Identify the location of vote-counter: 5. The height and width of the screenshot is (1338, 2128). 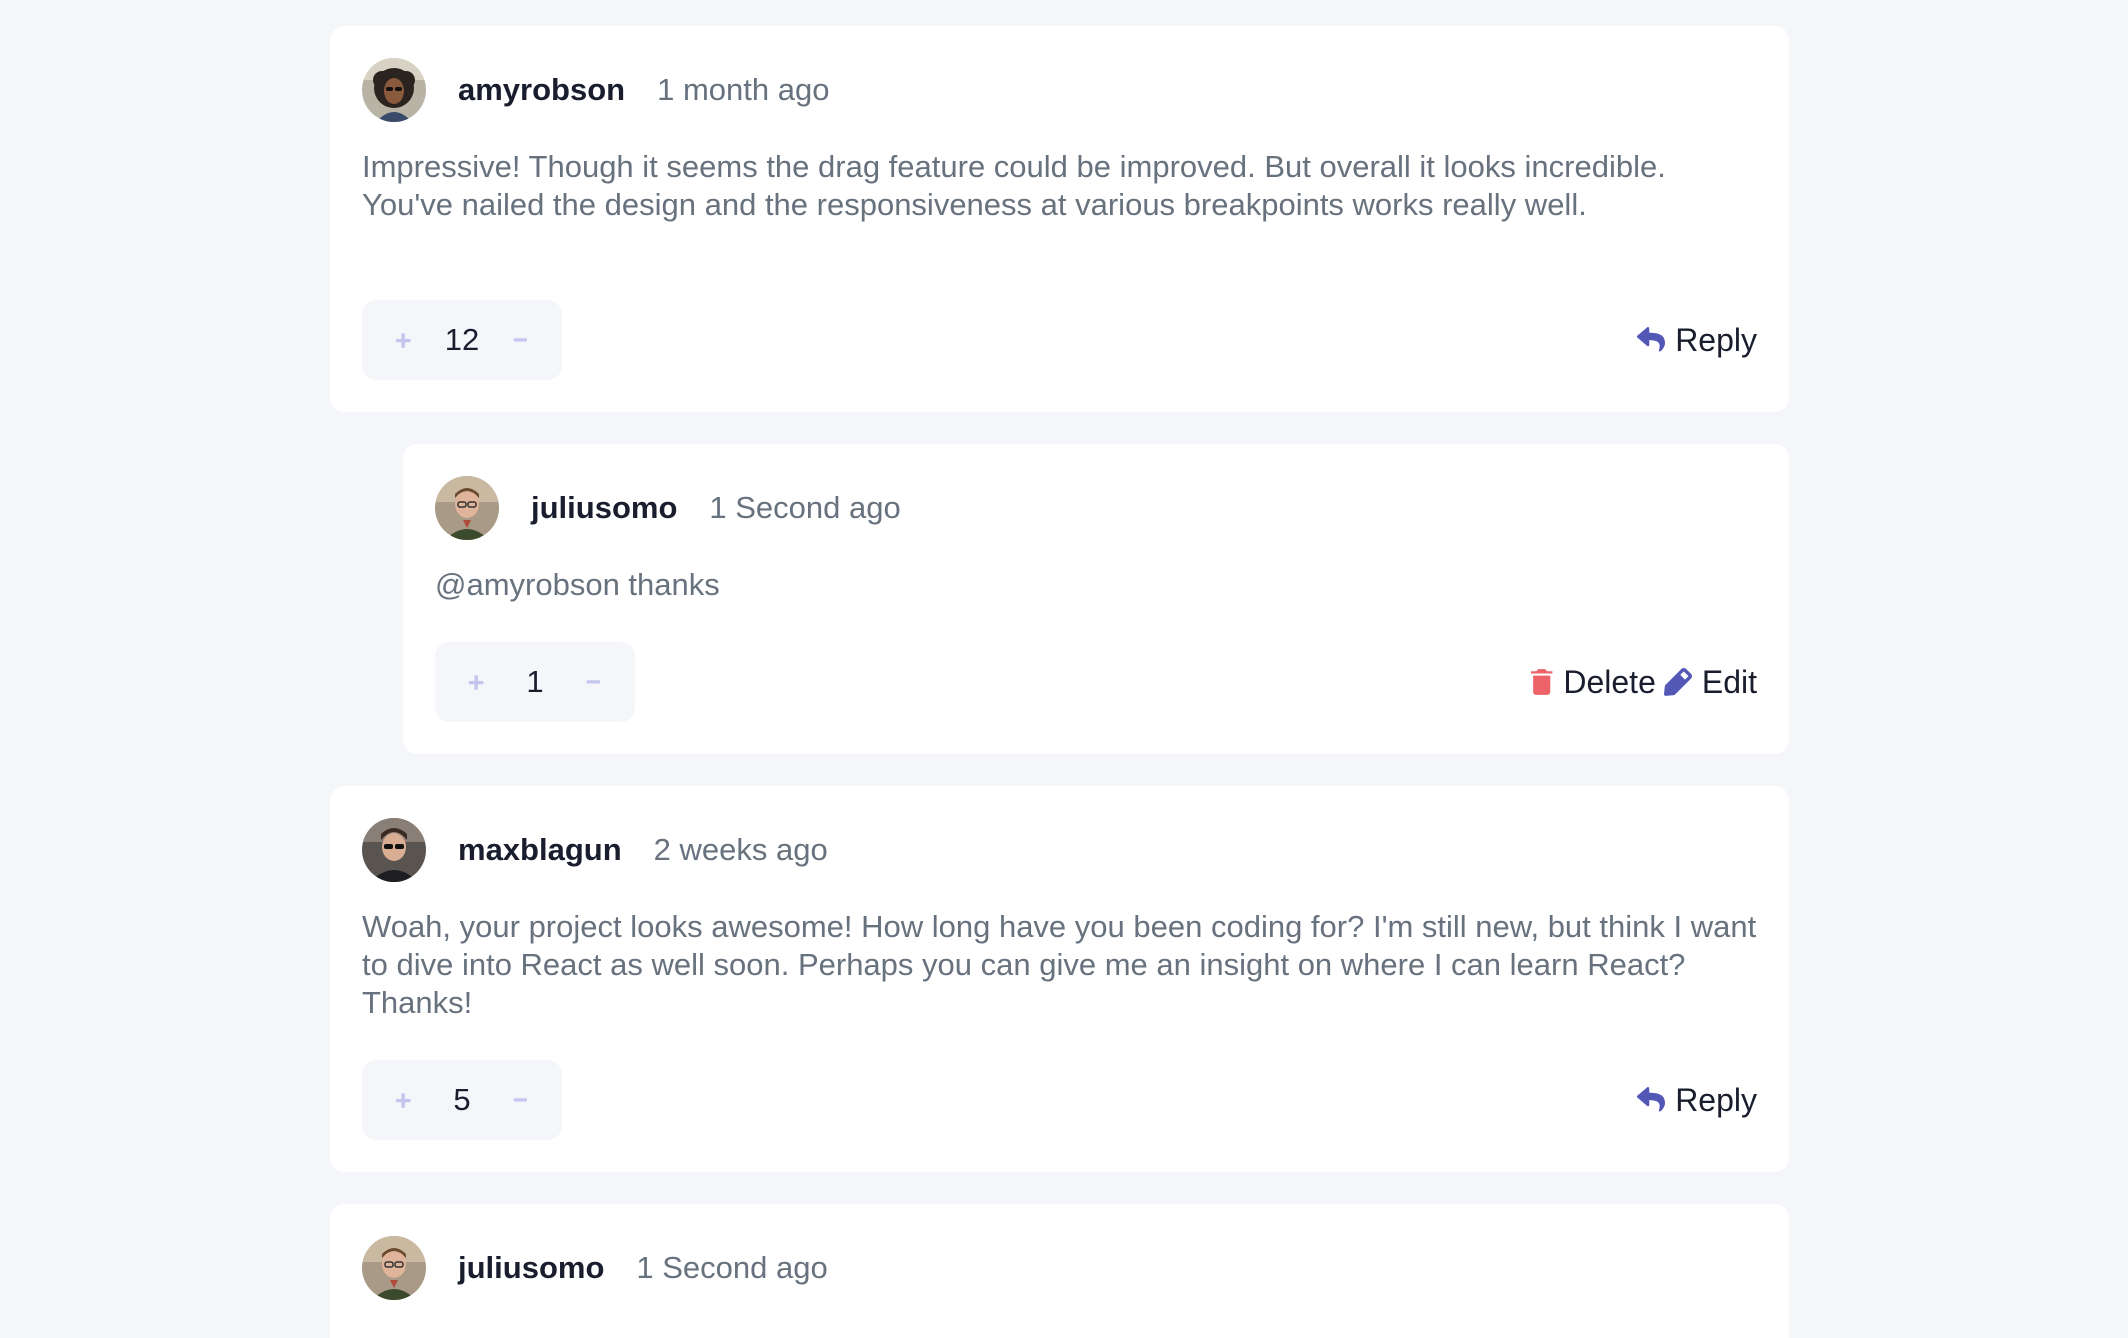
(462, 1100).